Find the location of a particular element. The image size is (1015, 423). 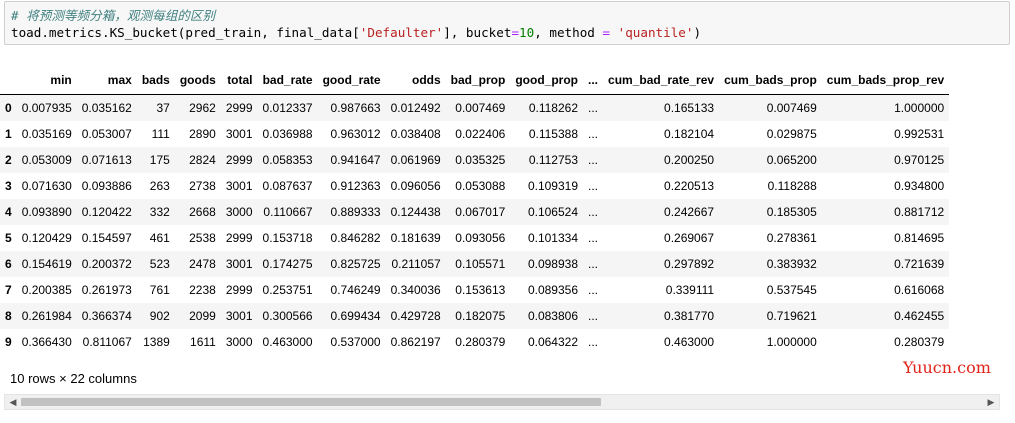

table-cell: 0.721639 is located at coordinates (919, 264).